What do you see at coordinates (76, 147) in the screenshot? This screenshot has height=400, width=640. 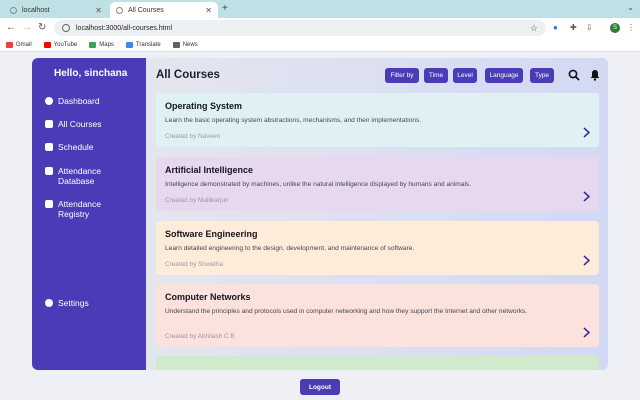 I see `sidebar-item-label: Schedule` at bounding box center [76, 147].